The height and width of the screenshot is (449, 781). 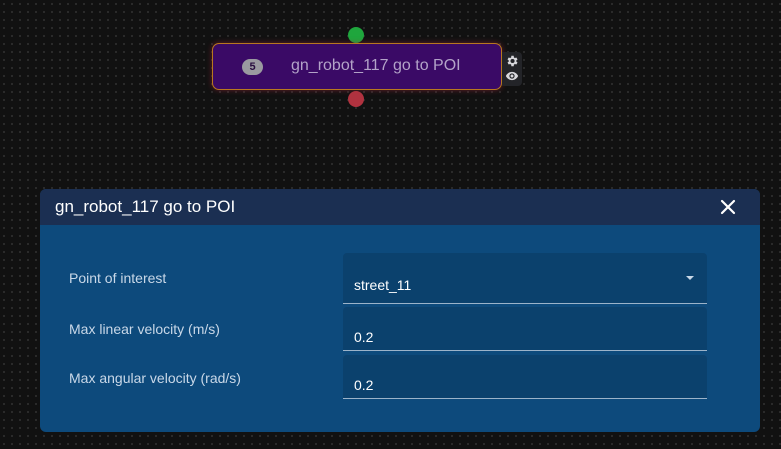 I want to click on flow-node: 5 gn_robot_117 go to POI, so click(x=357, y=66).